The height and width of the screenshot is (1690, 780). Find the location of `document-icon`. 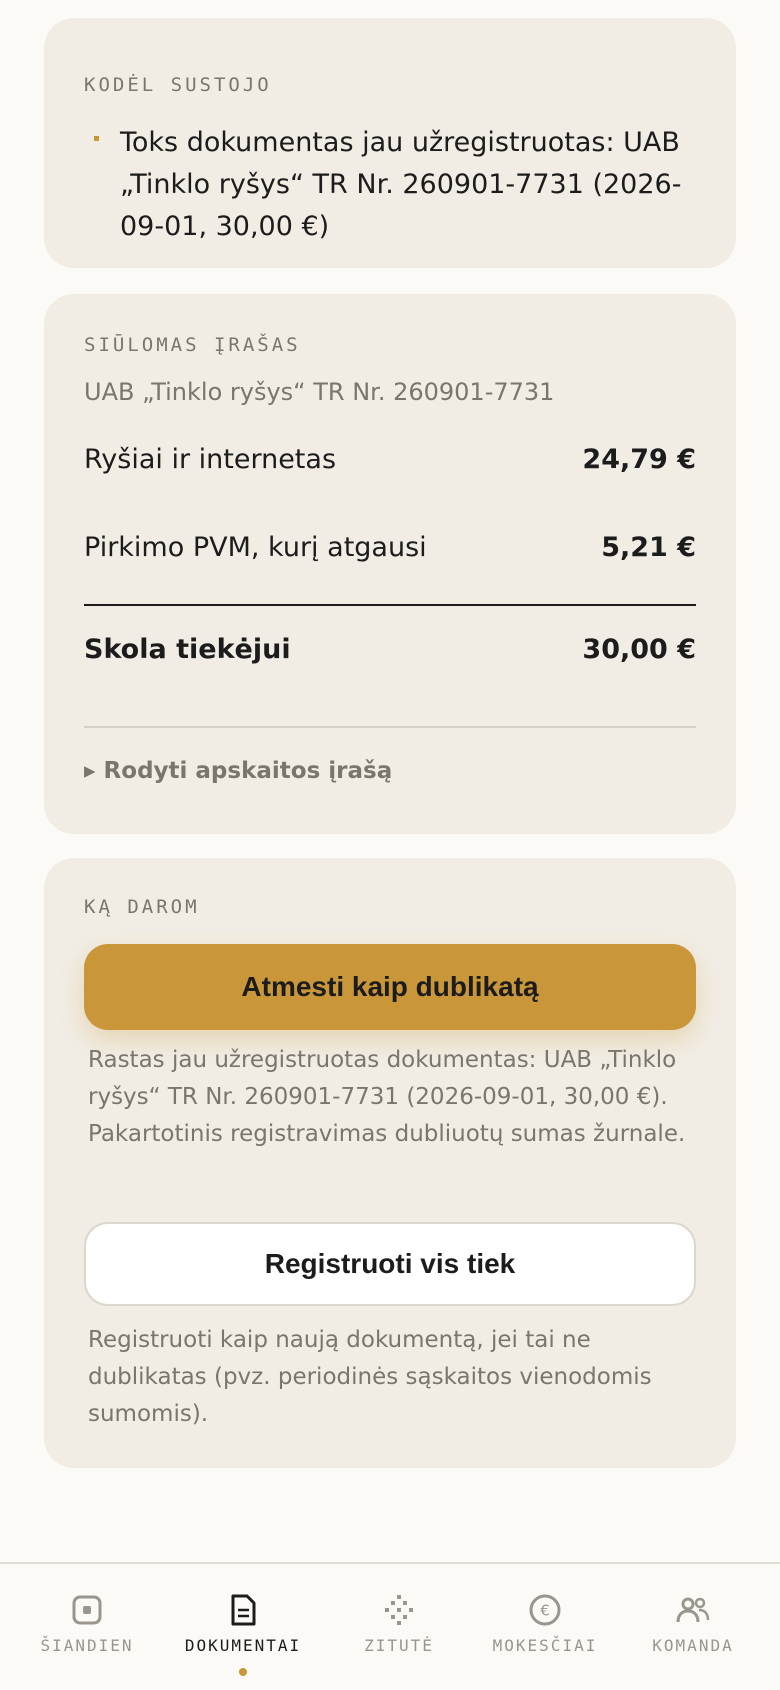

document-icon is located at coordinates (243, 1610).